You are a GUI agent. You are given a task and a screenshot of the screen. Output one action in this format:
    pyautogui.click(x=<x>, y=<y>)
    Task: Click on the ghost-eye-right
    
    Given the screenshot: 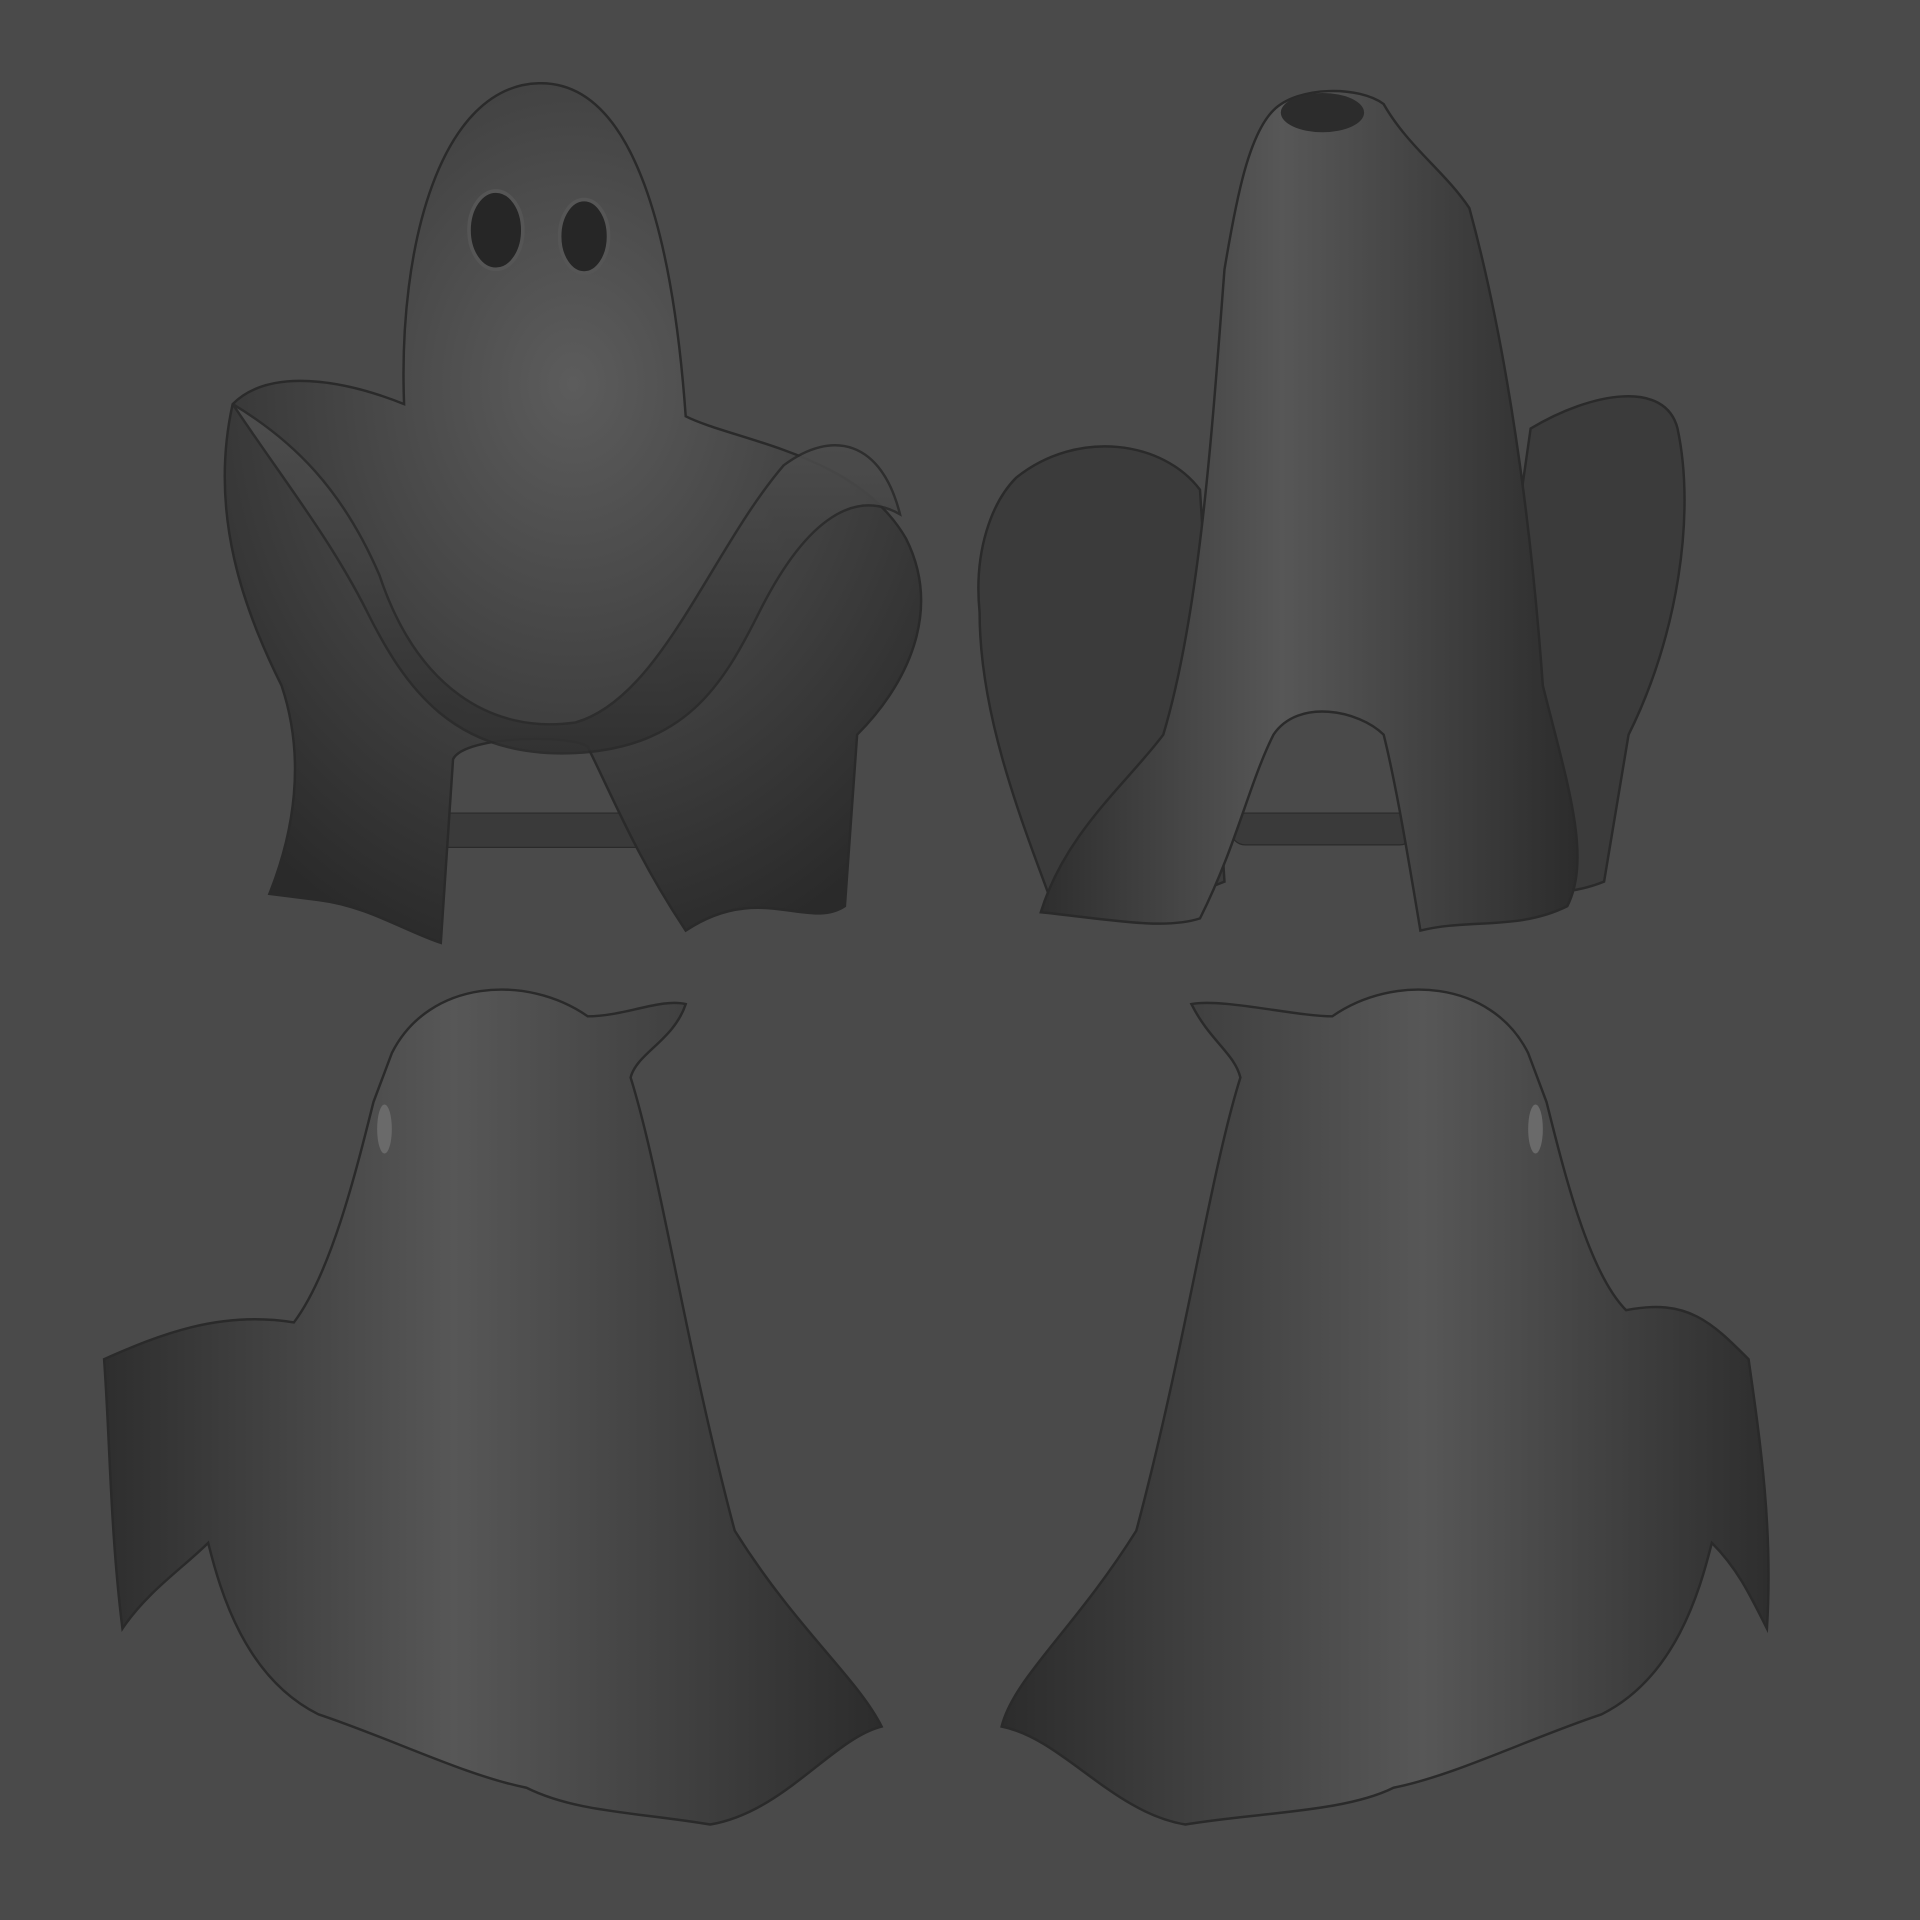 What is the action you would take?
    pyautogui.click(x=584, y=236)
    